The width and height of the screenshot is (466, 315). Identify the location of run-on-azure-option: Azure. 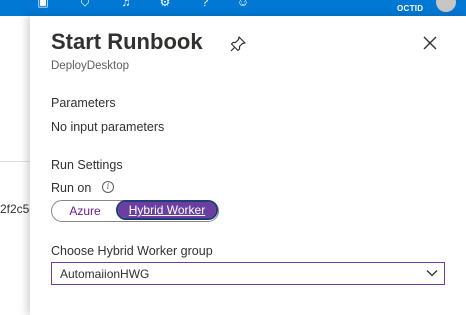
(85, 211).